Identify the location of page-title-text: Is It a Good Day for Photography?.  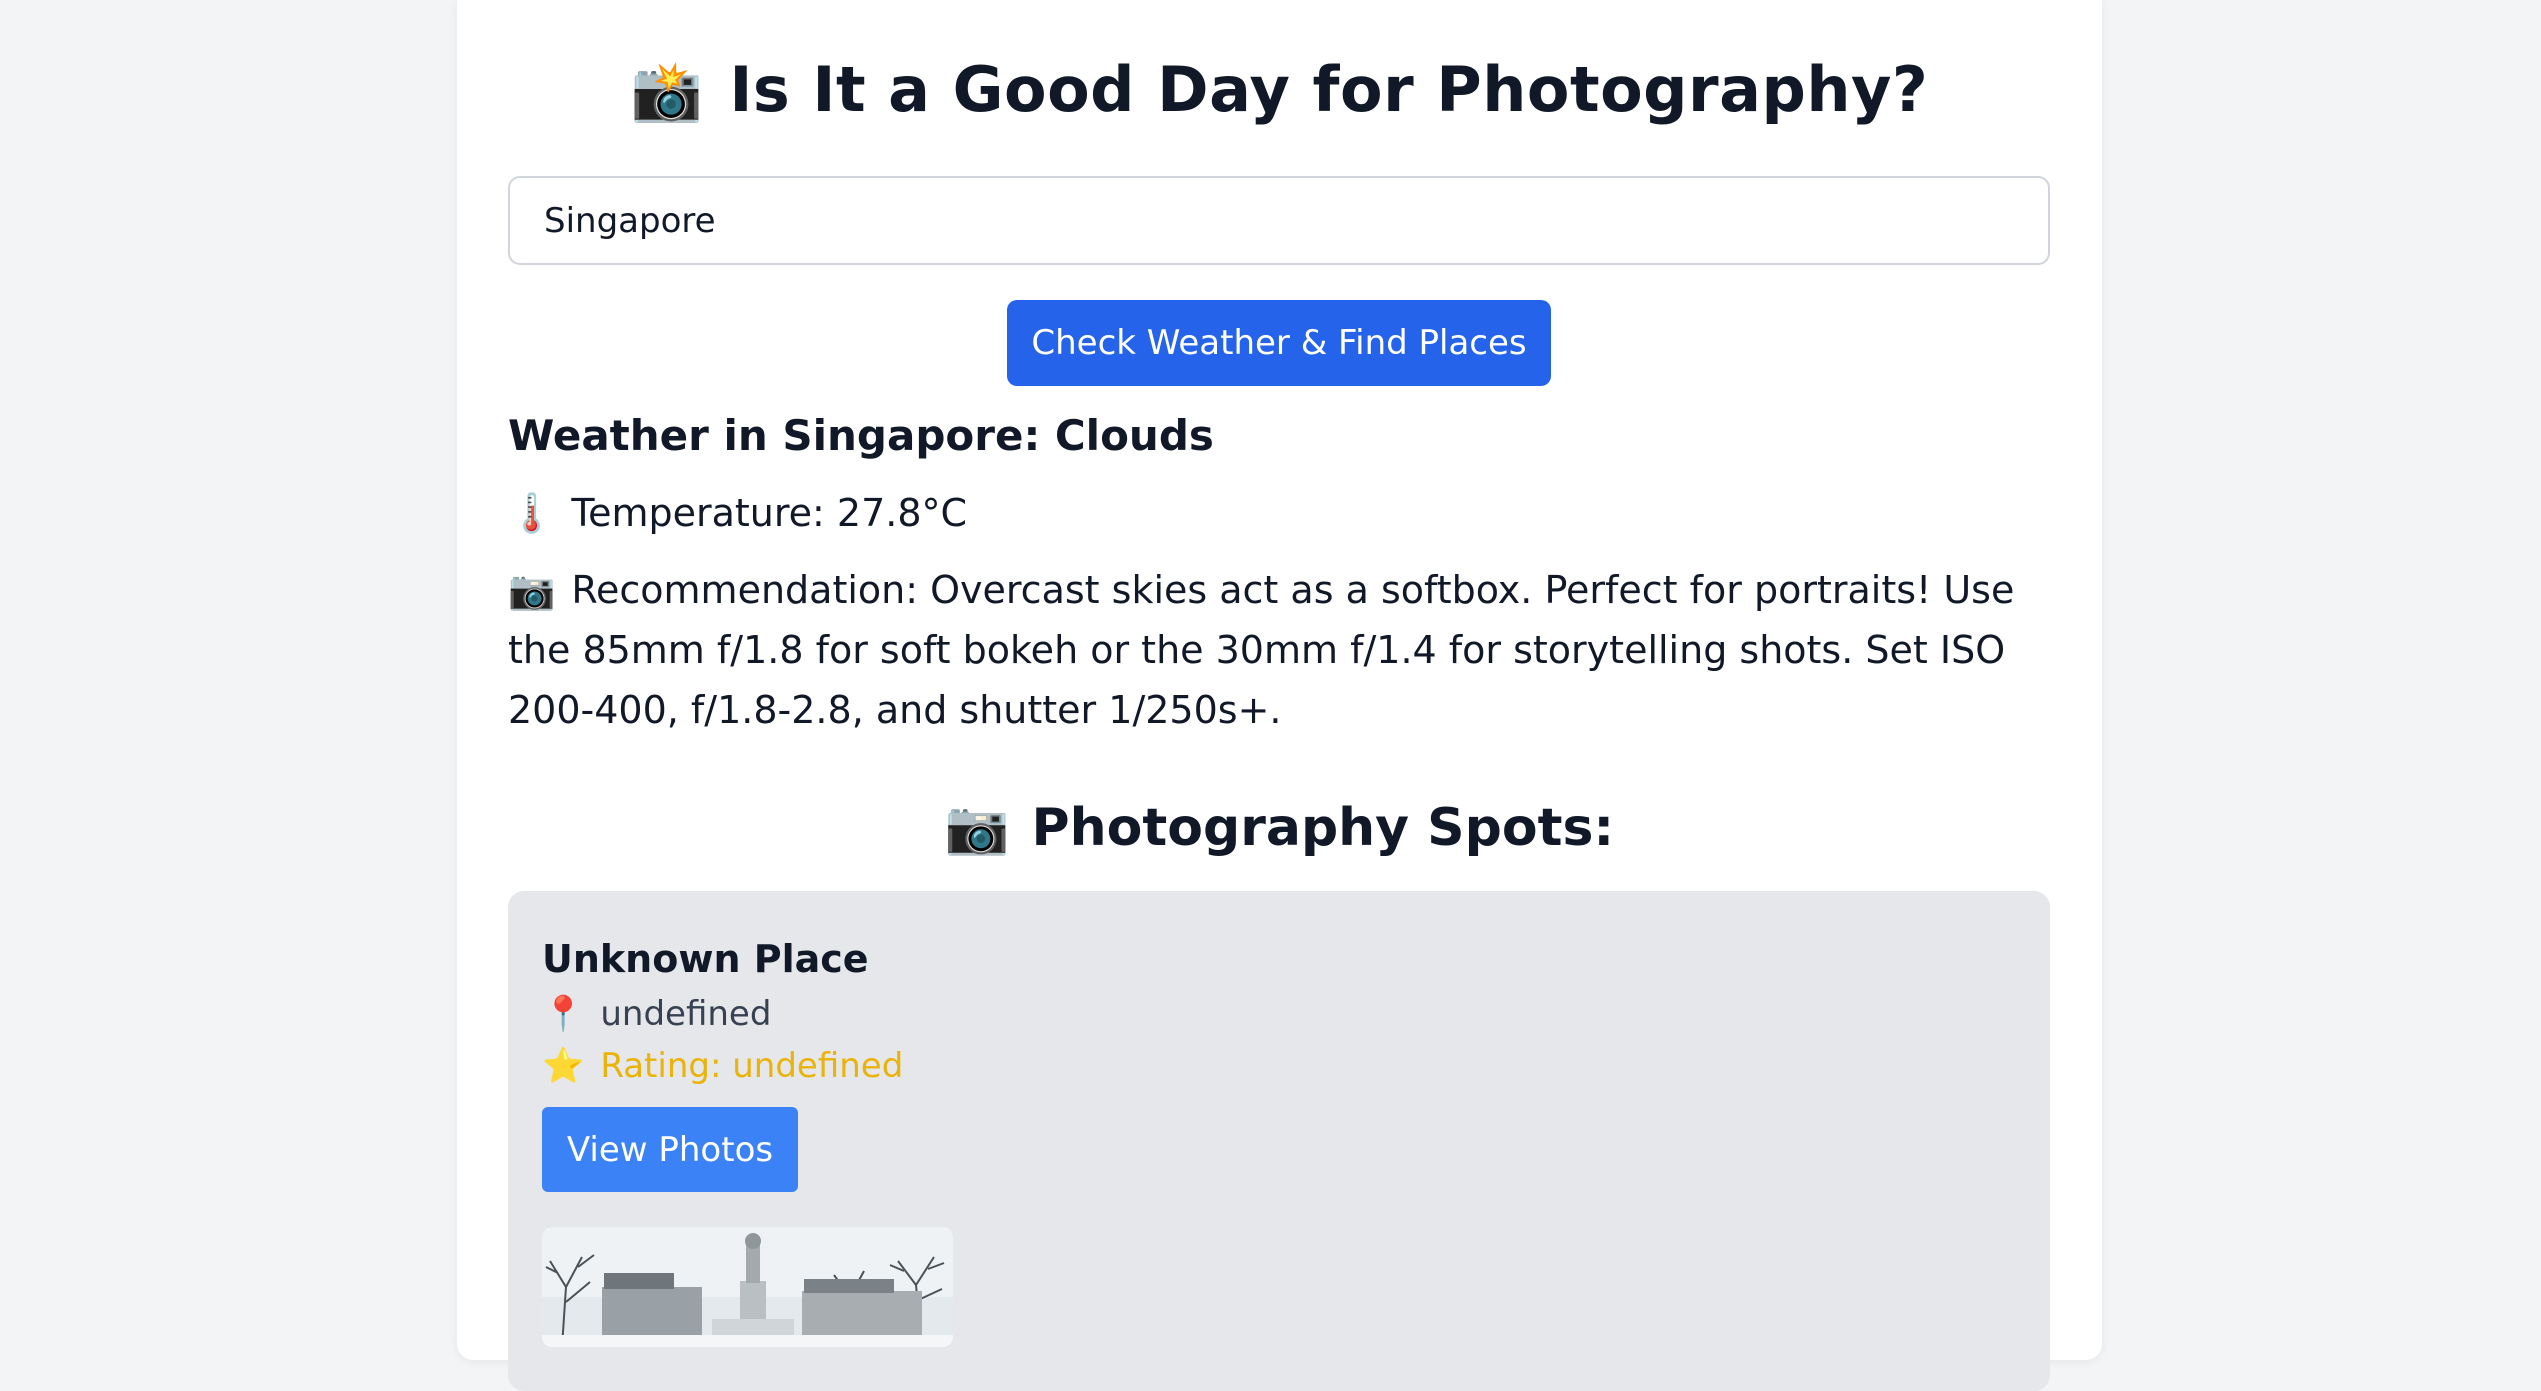
(1329, 89).